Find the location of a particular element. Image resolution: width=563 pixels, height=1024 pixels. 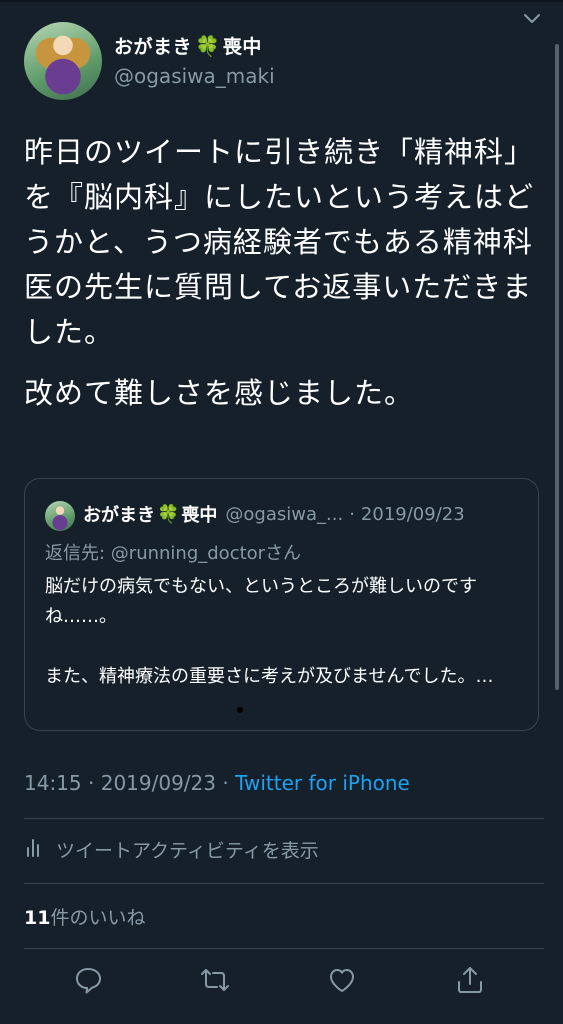

tweet-action-bar is located at coordinates (281, 983).